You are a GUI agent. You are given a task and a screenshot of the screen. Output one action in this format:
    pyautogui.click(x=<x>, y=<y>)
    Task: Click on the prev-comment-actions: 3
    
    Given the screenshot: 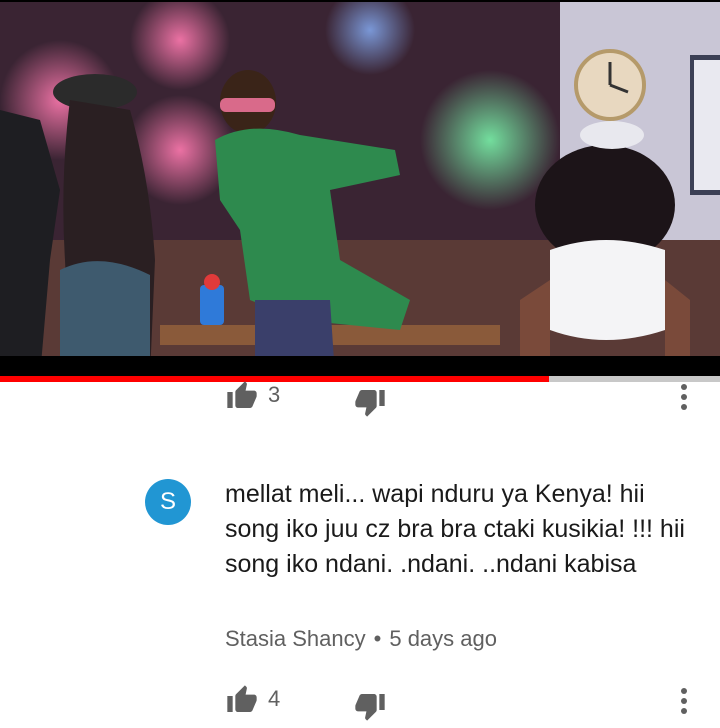 What is the action you would take?
    pyautogui.click(x=360, y=398)
    